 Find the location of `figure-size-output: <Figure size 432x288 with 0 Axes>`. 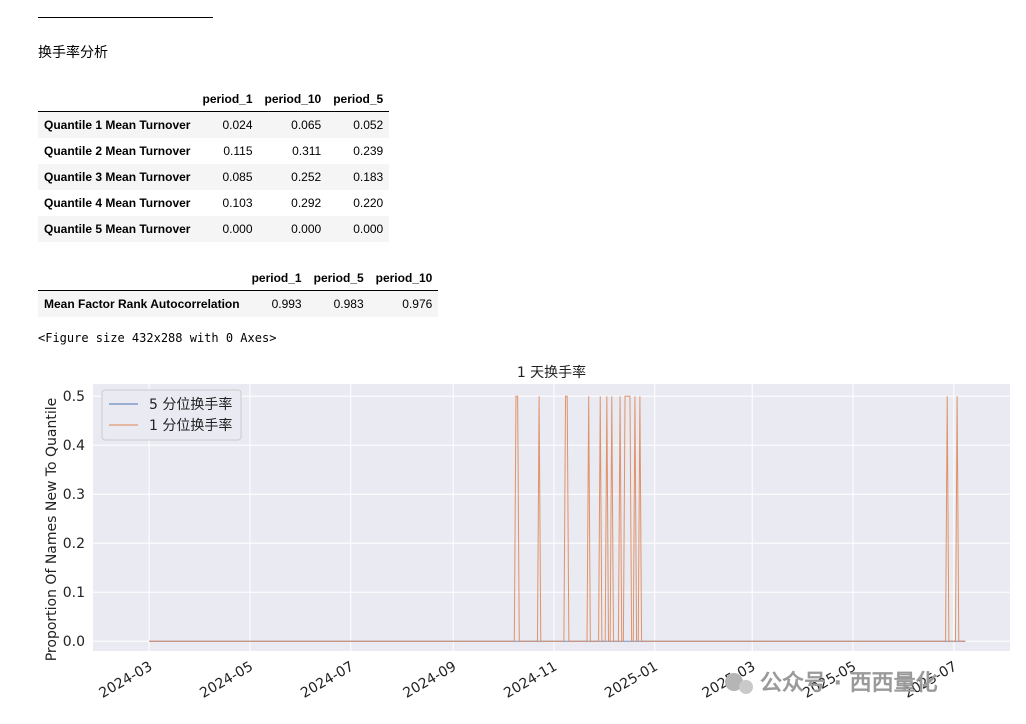

figure-size-output: <Figure size 432x288 with 0 Axes> is located at coordinates (157, 338).